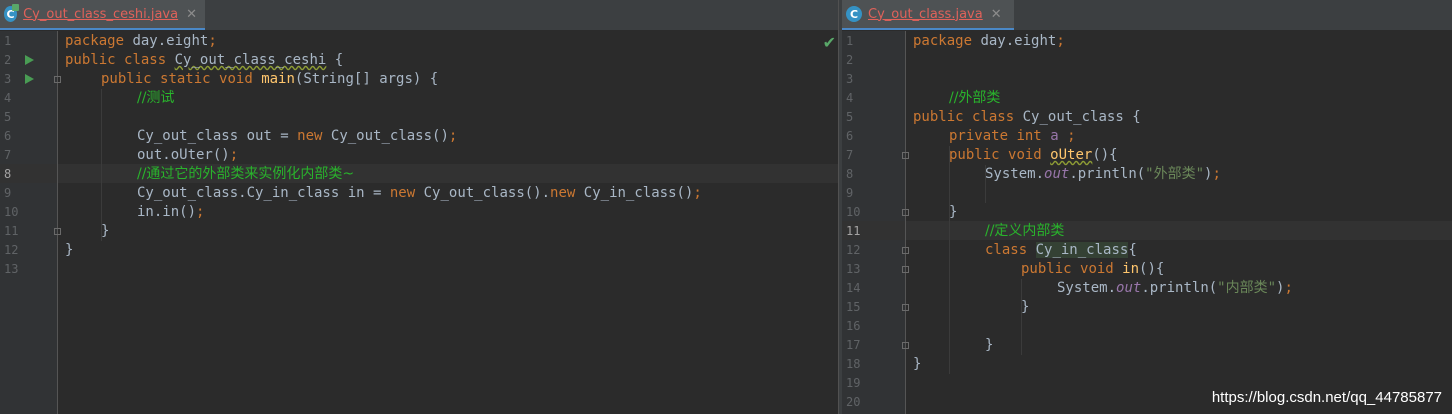 This screenshot has width=1452, height=414. I want to click on left-tab-bar: C Cy_out_class_ceshi.java ✕, so click(419, 15).